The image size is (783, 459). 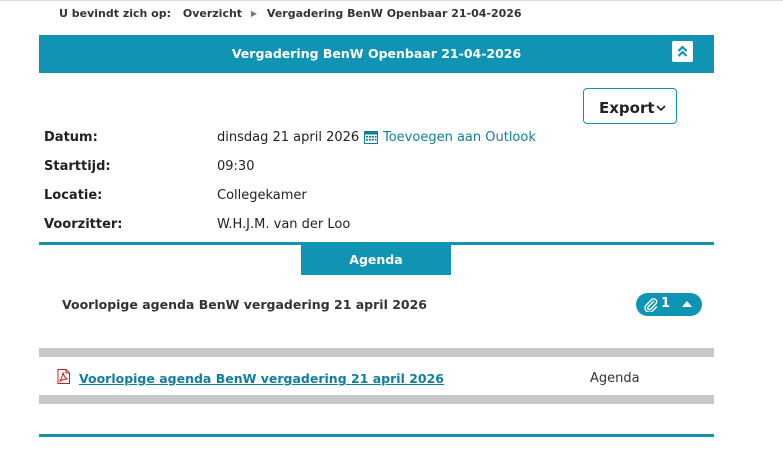 I want to click on outlook-link-label: Toevoegen aan Outlook, so click(x=459, y=137).